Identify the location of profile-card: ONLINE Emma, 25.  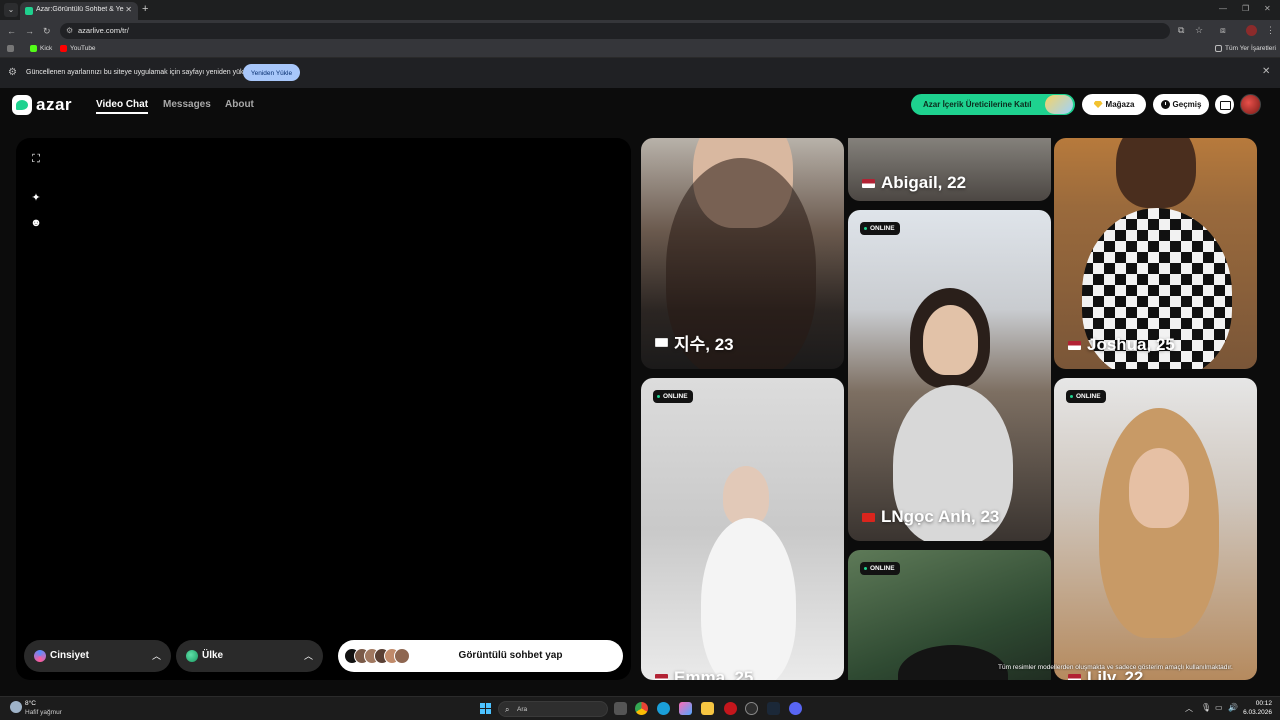
(742, 529).